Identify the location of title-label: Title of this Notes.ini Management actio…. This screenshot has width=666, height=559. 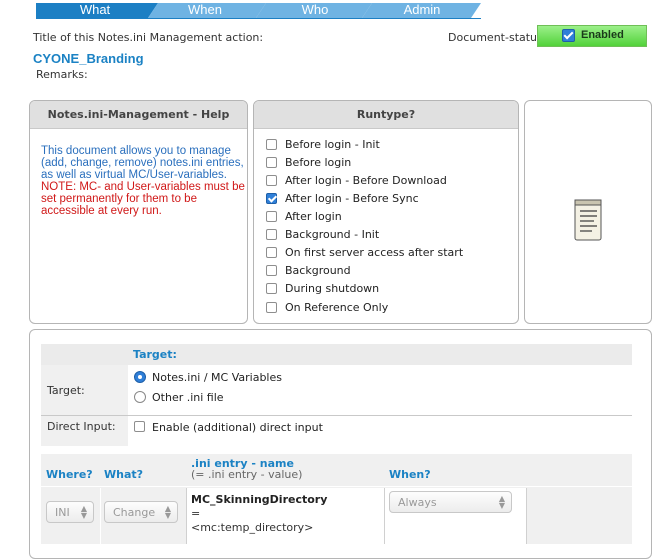
(148, 37).